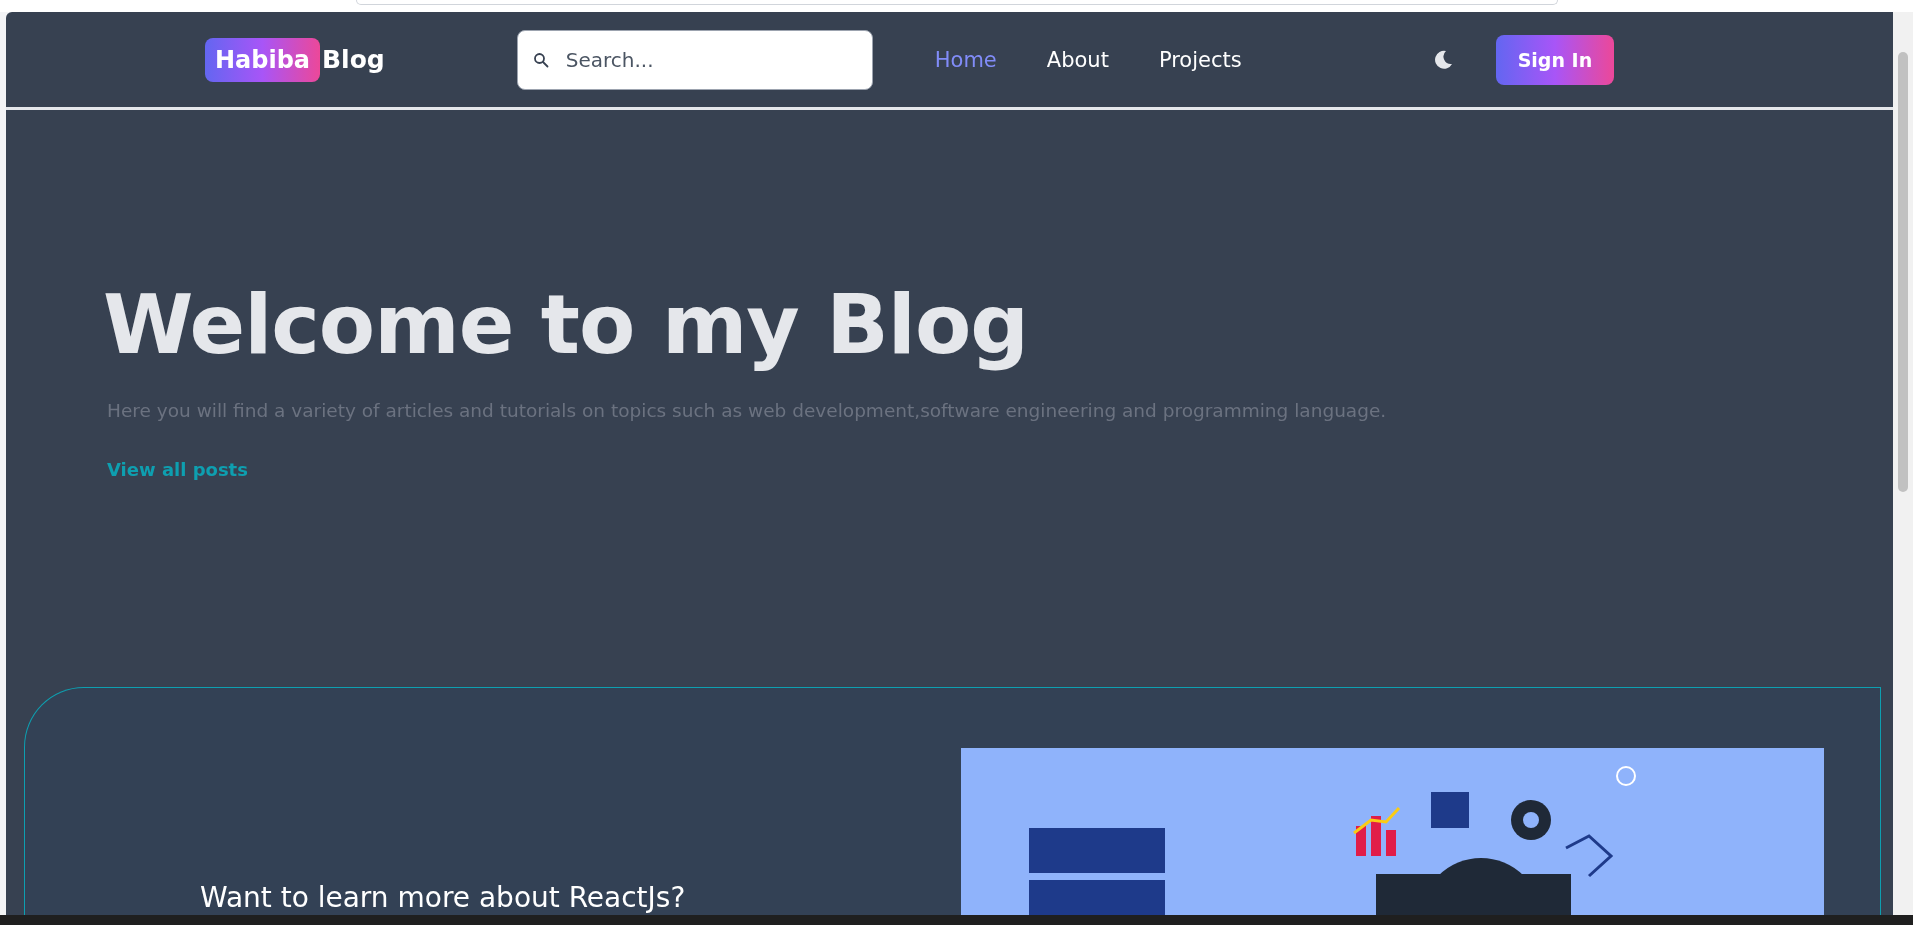 This screenshot has height=925, width=1913. Describe the element at coordinates (177, 470) in the screenshot. I see `view-all-posts-link: View all posts` at that location.